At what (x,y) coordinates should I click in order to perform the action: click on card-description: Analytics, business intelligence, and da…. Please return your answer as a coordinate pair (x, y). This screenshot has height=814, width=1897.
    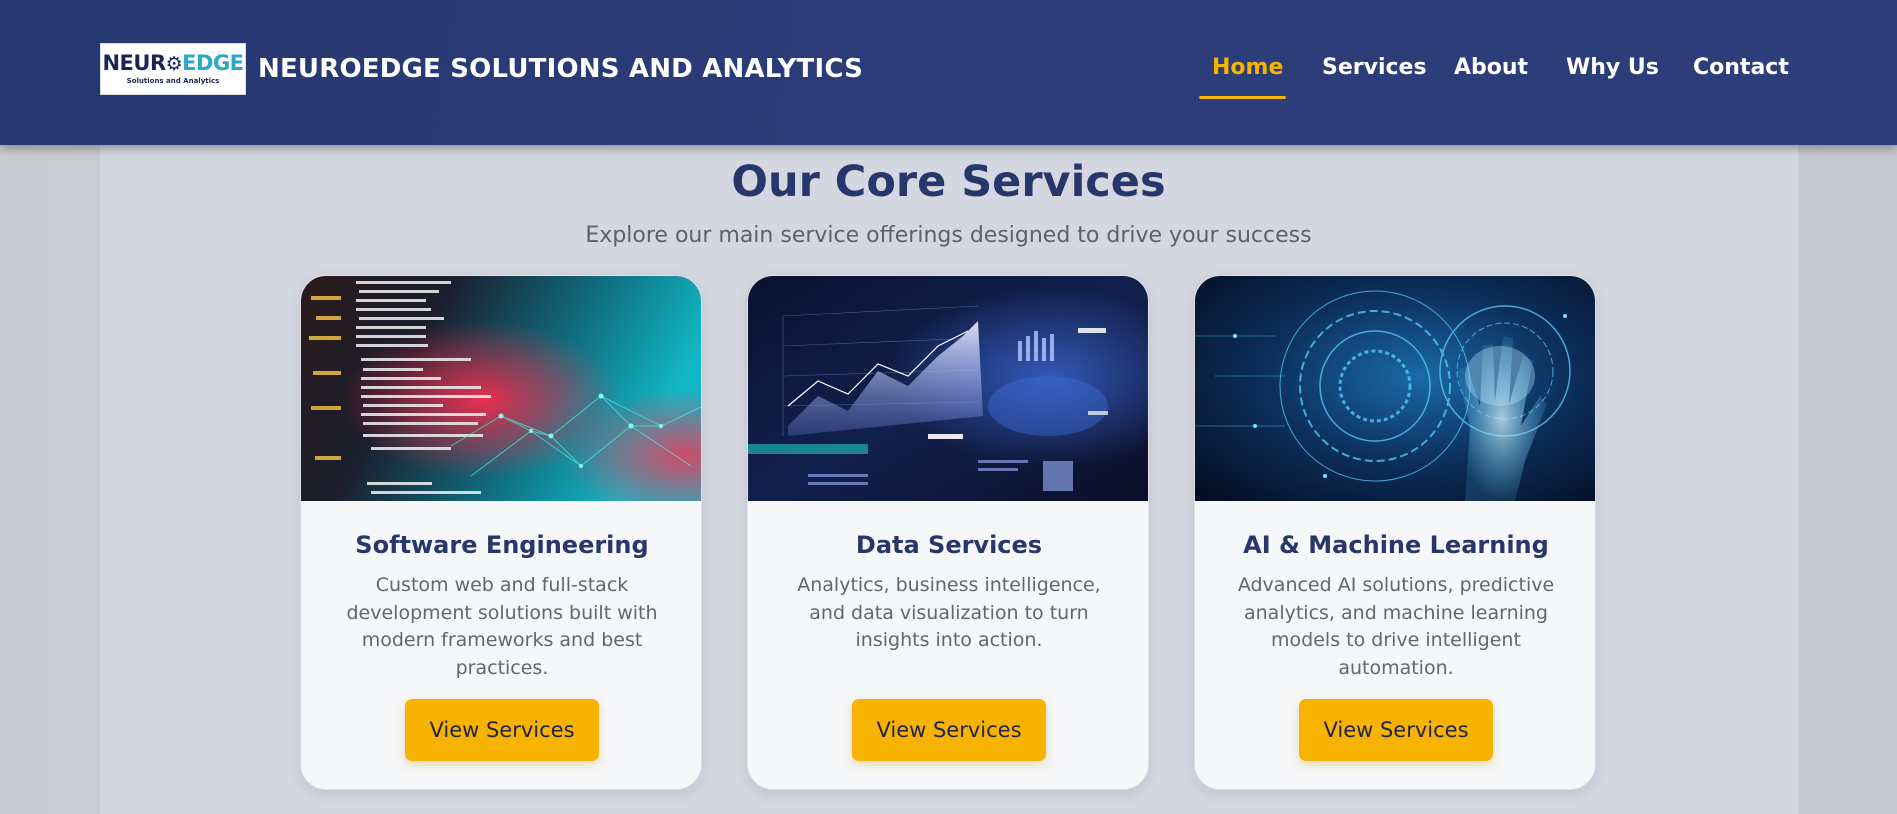
    Looking at the image, I should click on (949, 612).